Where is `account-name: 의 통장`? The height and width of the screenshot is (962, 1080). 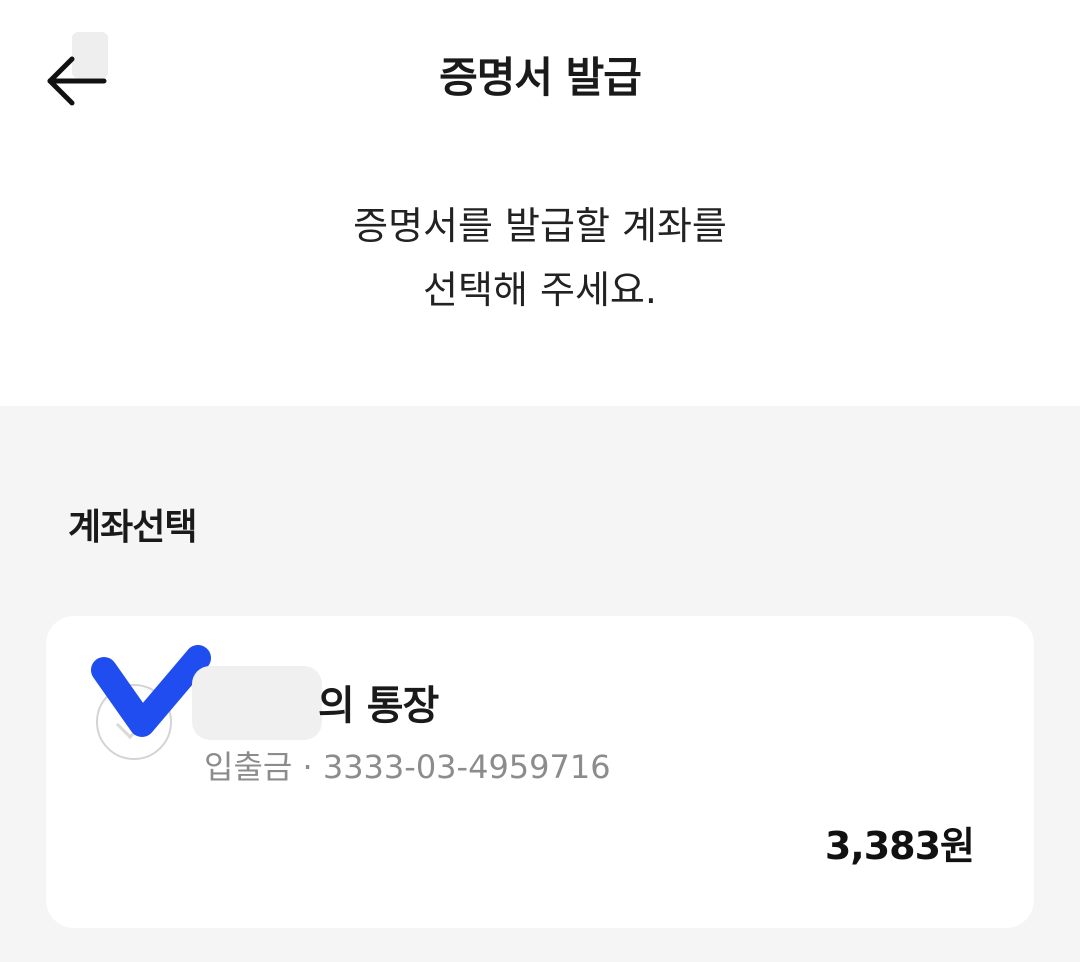 account-name: 의 통장 is located at coordinates (378, 706).